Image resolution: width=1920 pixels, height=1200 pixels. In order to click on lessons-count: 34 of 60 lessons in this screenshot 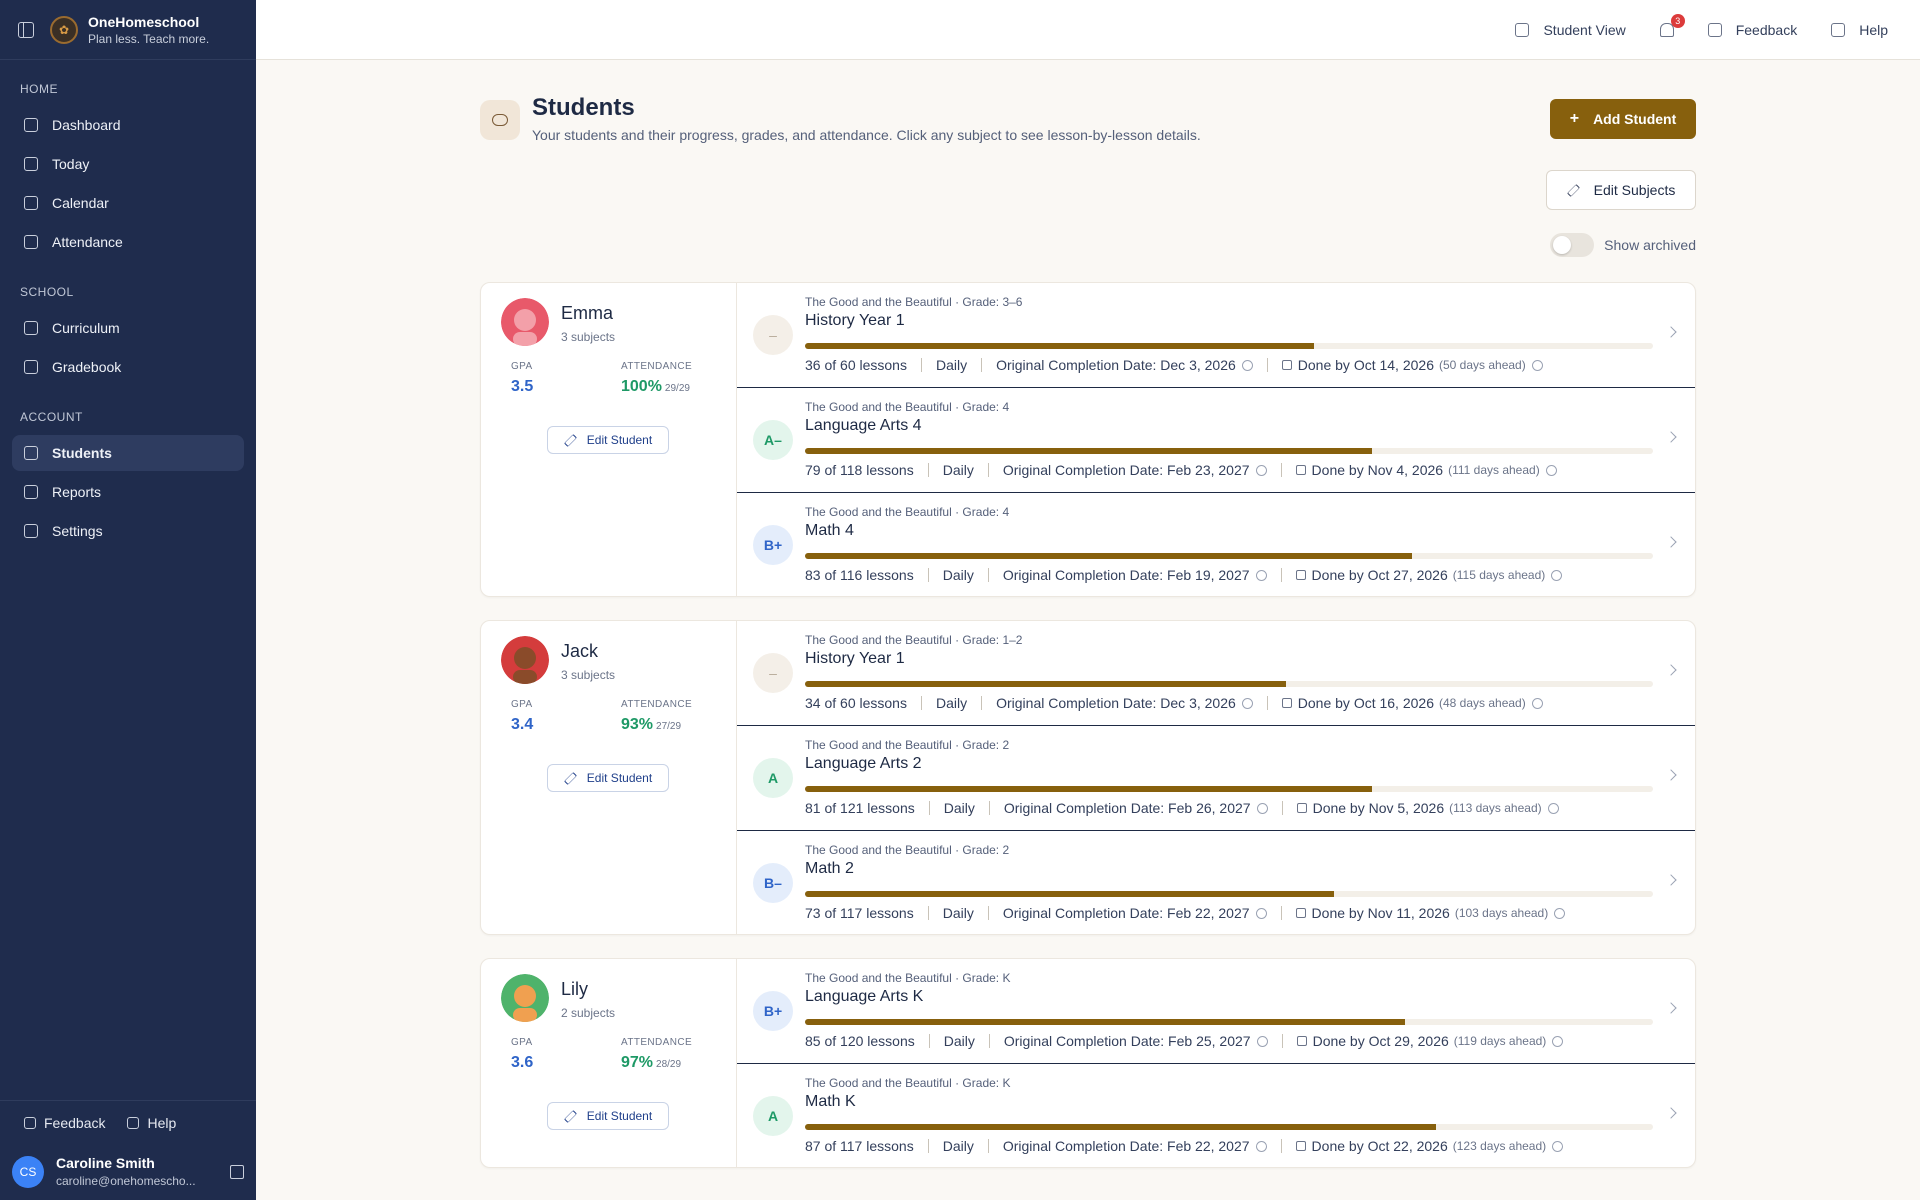, I will do `click(856, 703)`.